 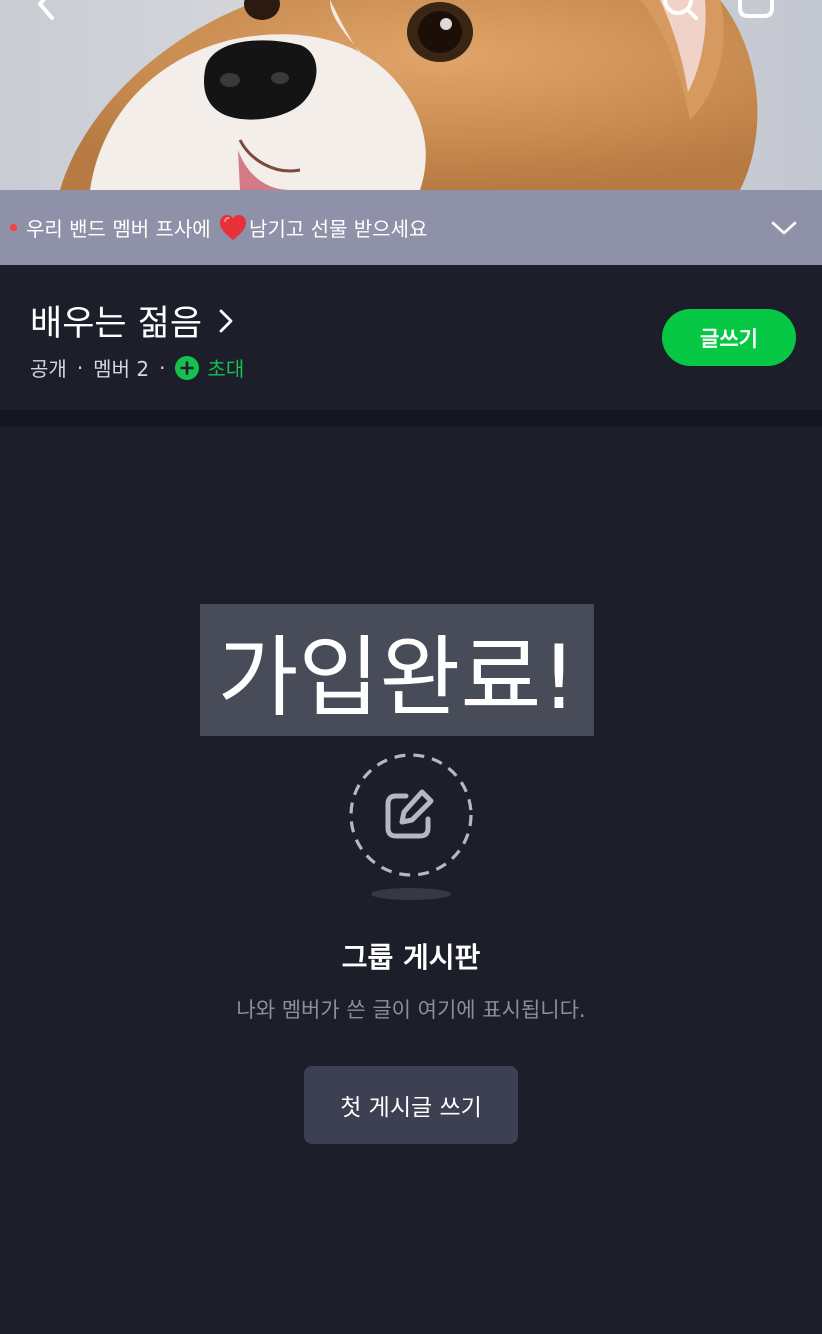 I want to click on plus-circle-icon, so click(x=187, y=367).